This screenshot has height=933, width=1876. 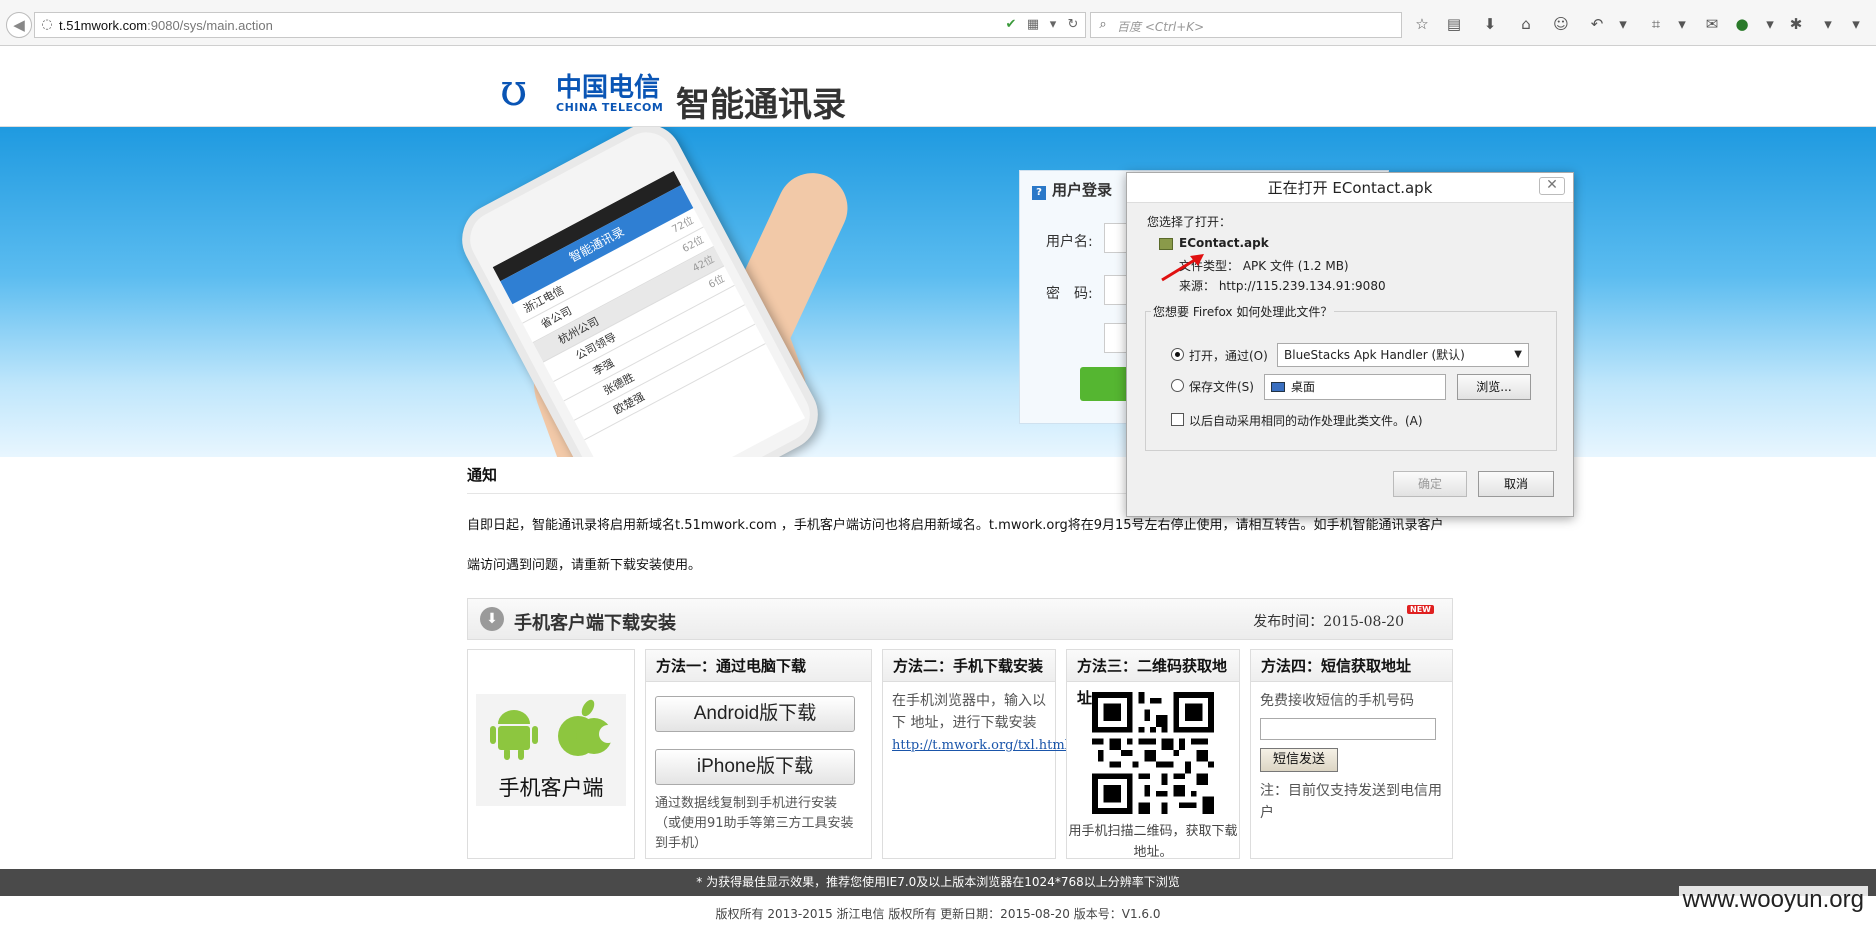 I want to click on settings-icon: ✱, so click(x=1796, y=24).